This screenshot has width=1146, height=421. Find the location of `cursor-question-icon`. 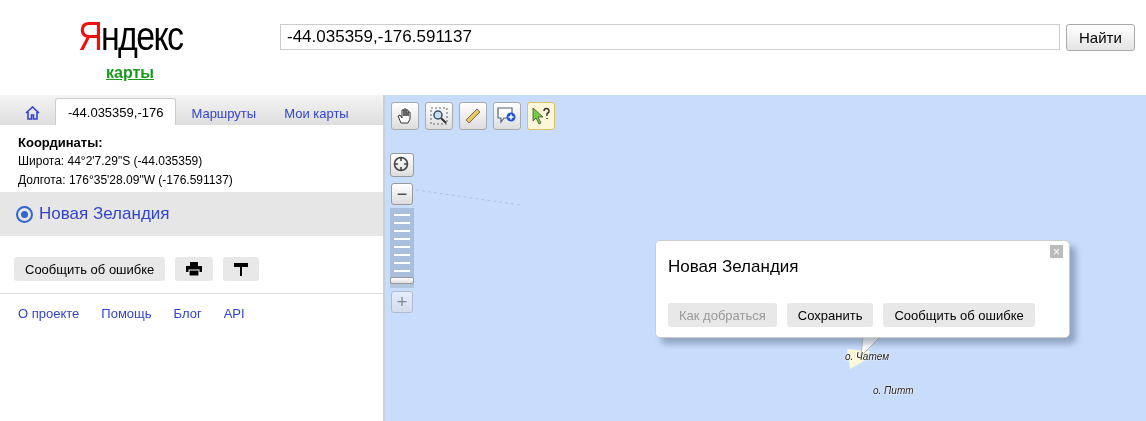

cursor-question-icon is located at coordinates (541, 116).